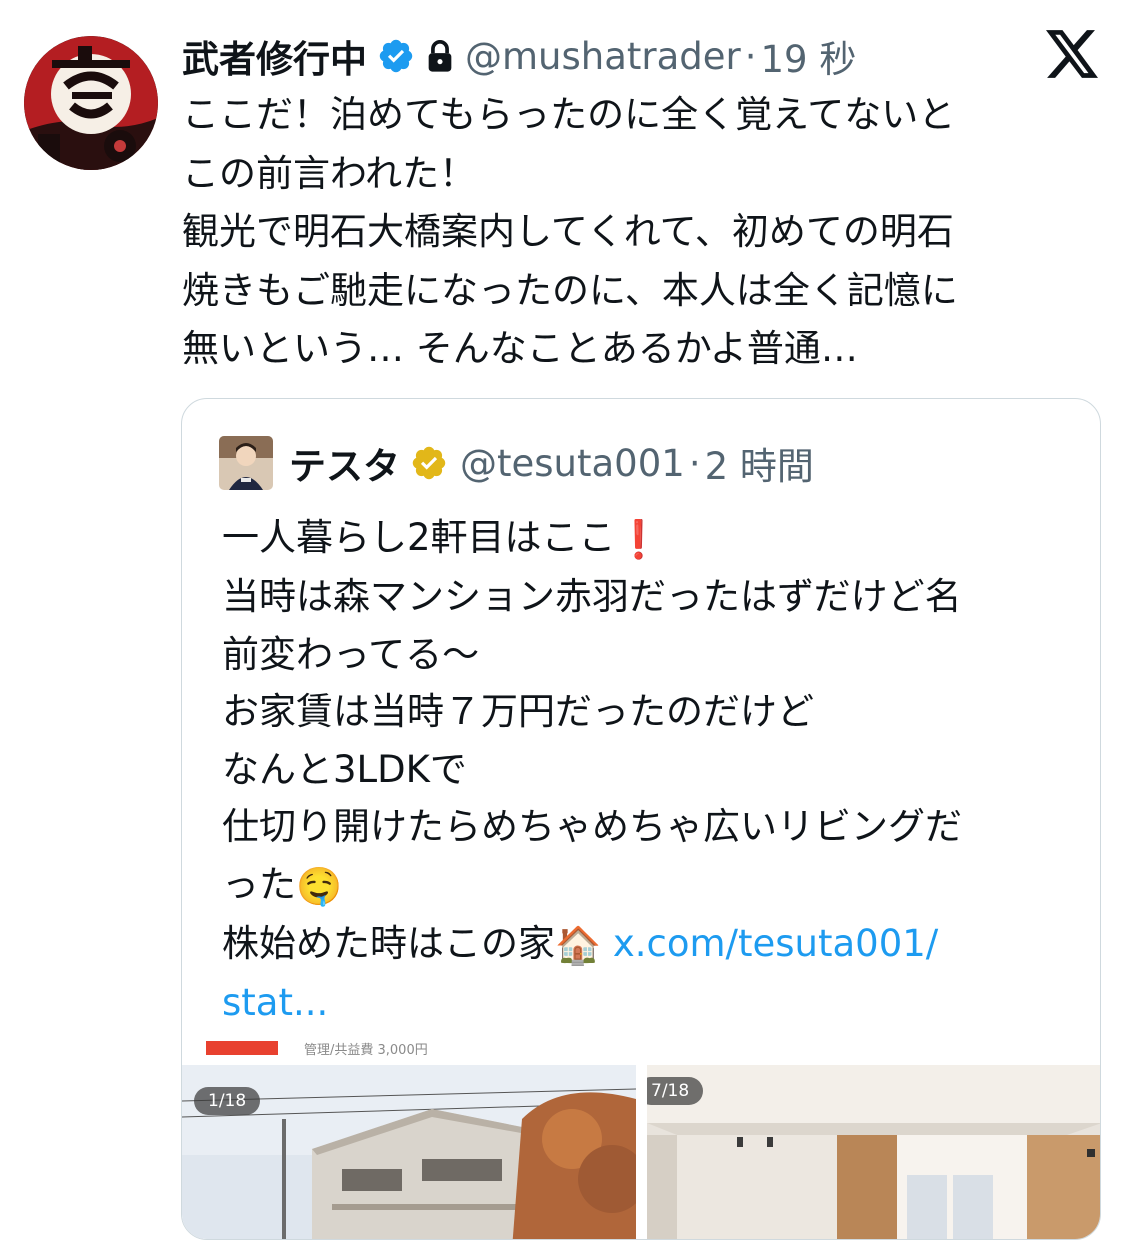 The width and height of the screenshot is (1126, 1240). What do you see at coordinates (227, 1101) in the screenshot?
I see `media-counter-badge: 1/18` at bounding box center [227, 1101].